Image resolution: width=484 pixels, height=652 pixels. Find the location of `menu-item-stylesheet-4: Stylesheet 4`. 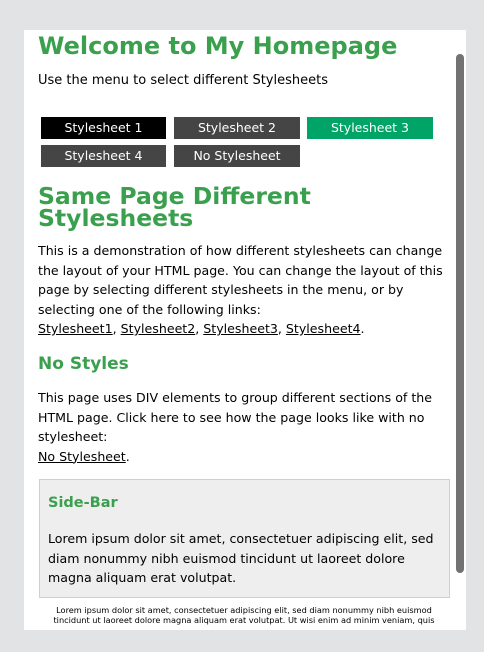

menu-item-stylesheet-4: Stylesheet 4 is located at coordinates (103, 156).